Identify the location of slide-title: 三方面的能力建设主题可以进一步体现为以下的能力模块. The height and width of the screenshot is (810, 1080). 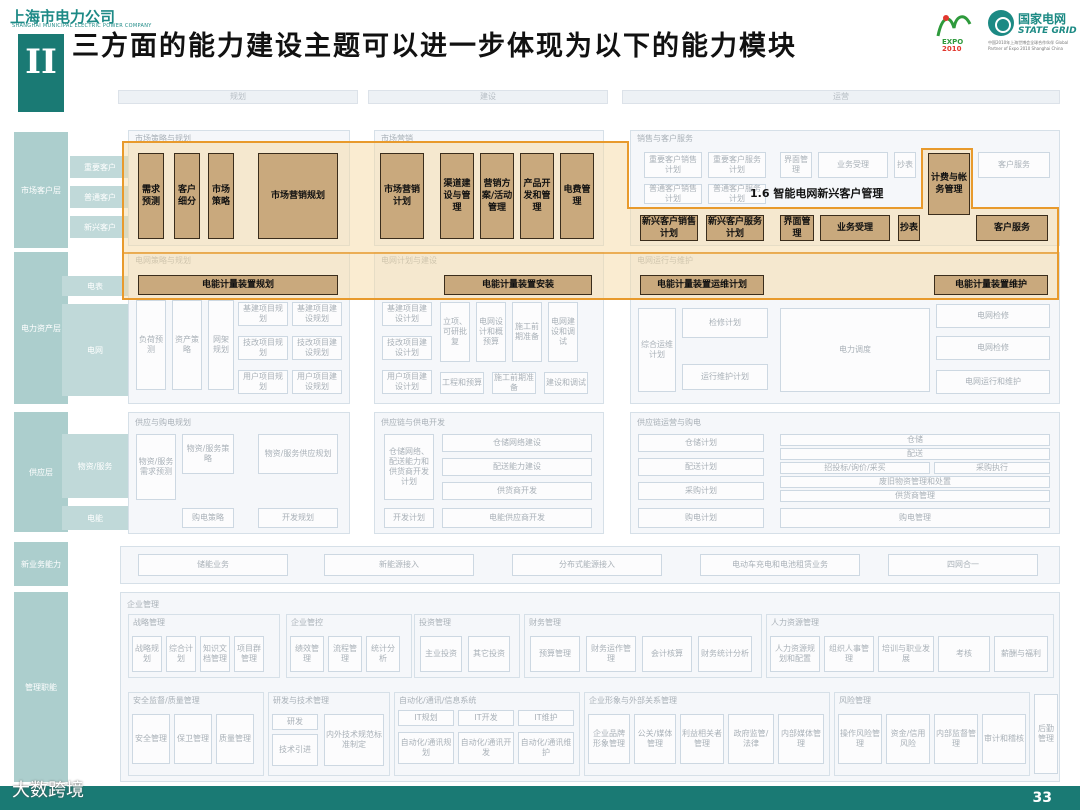
(434, 46).